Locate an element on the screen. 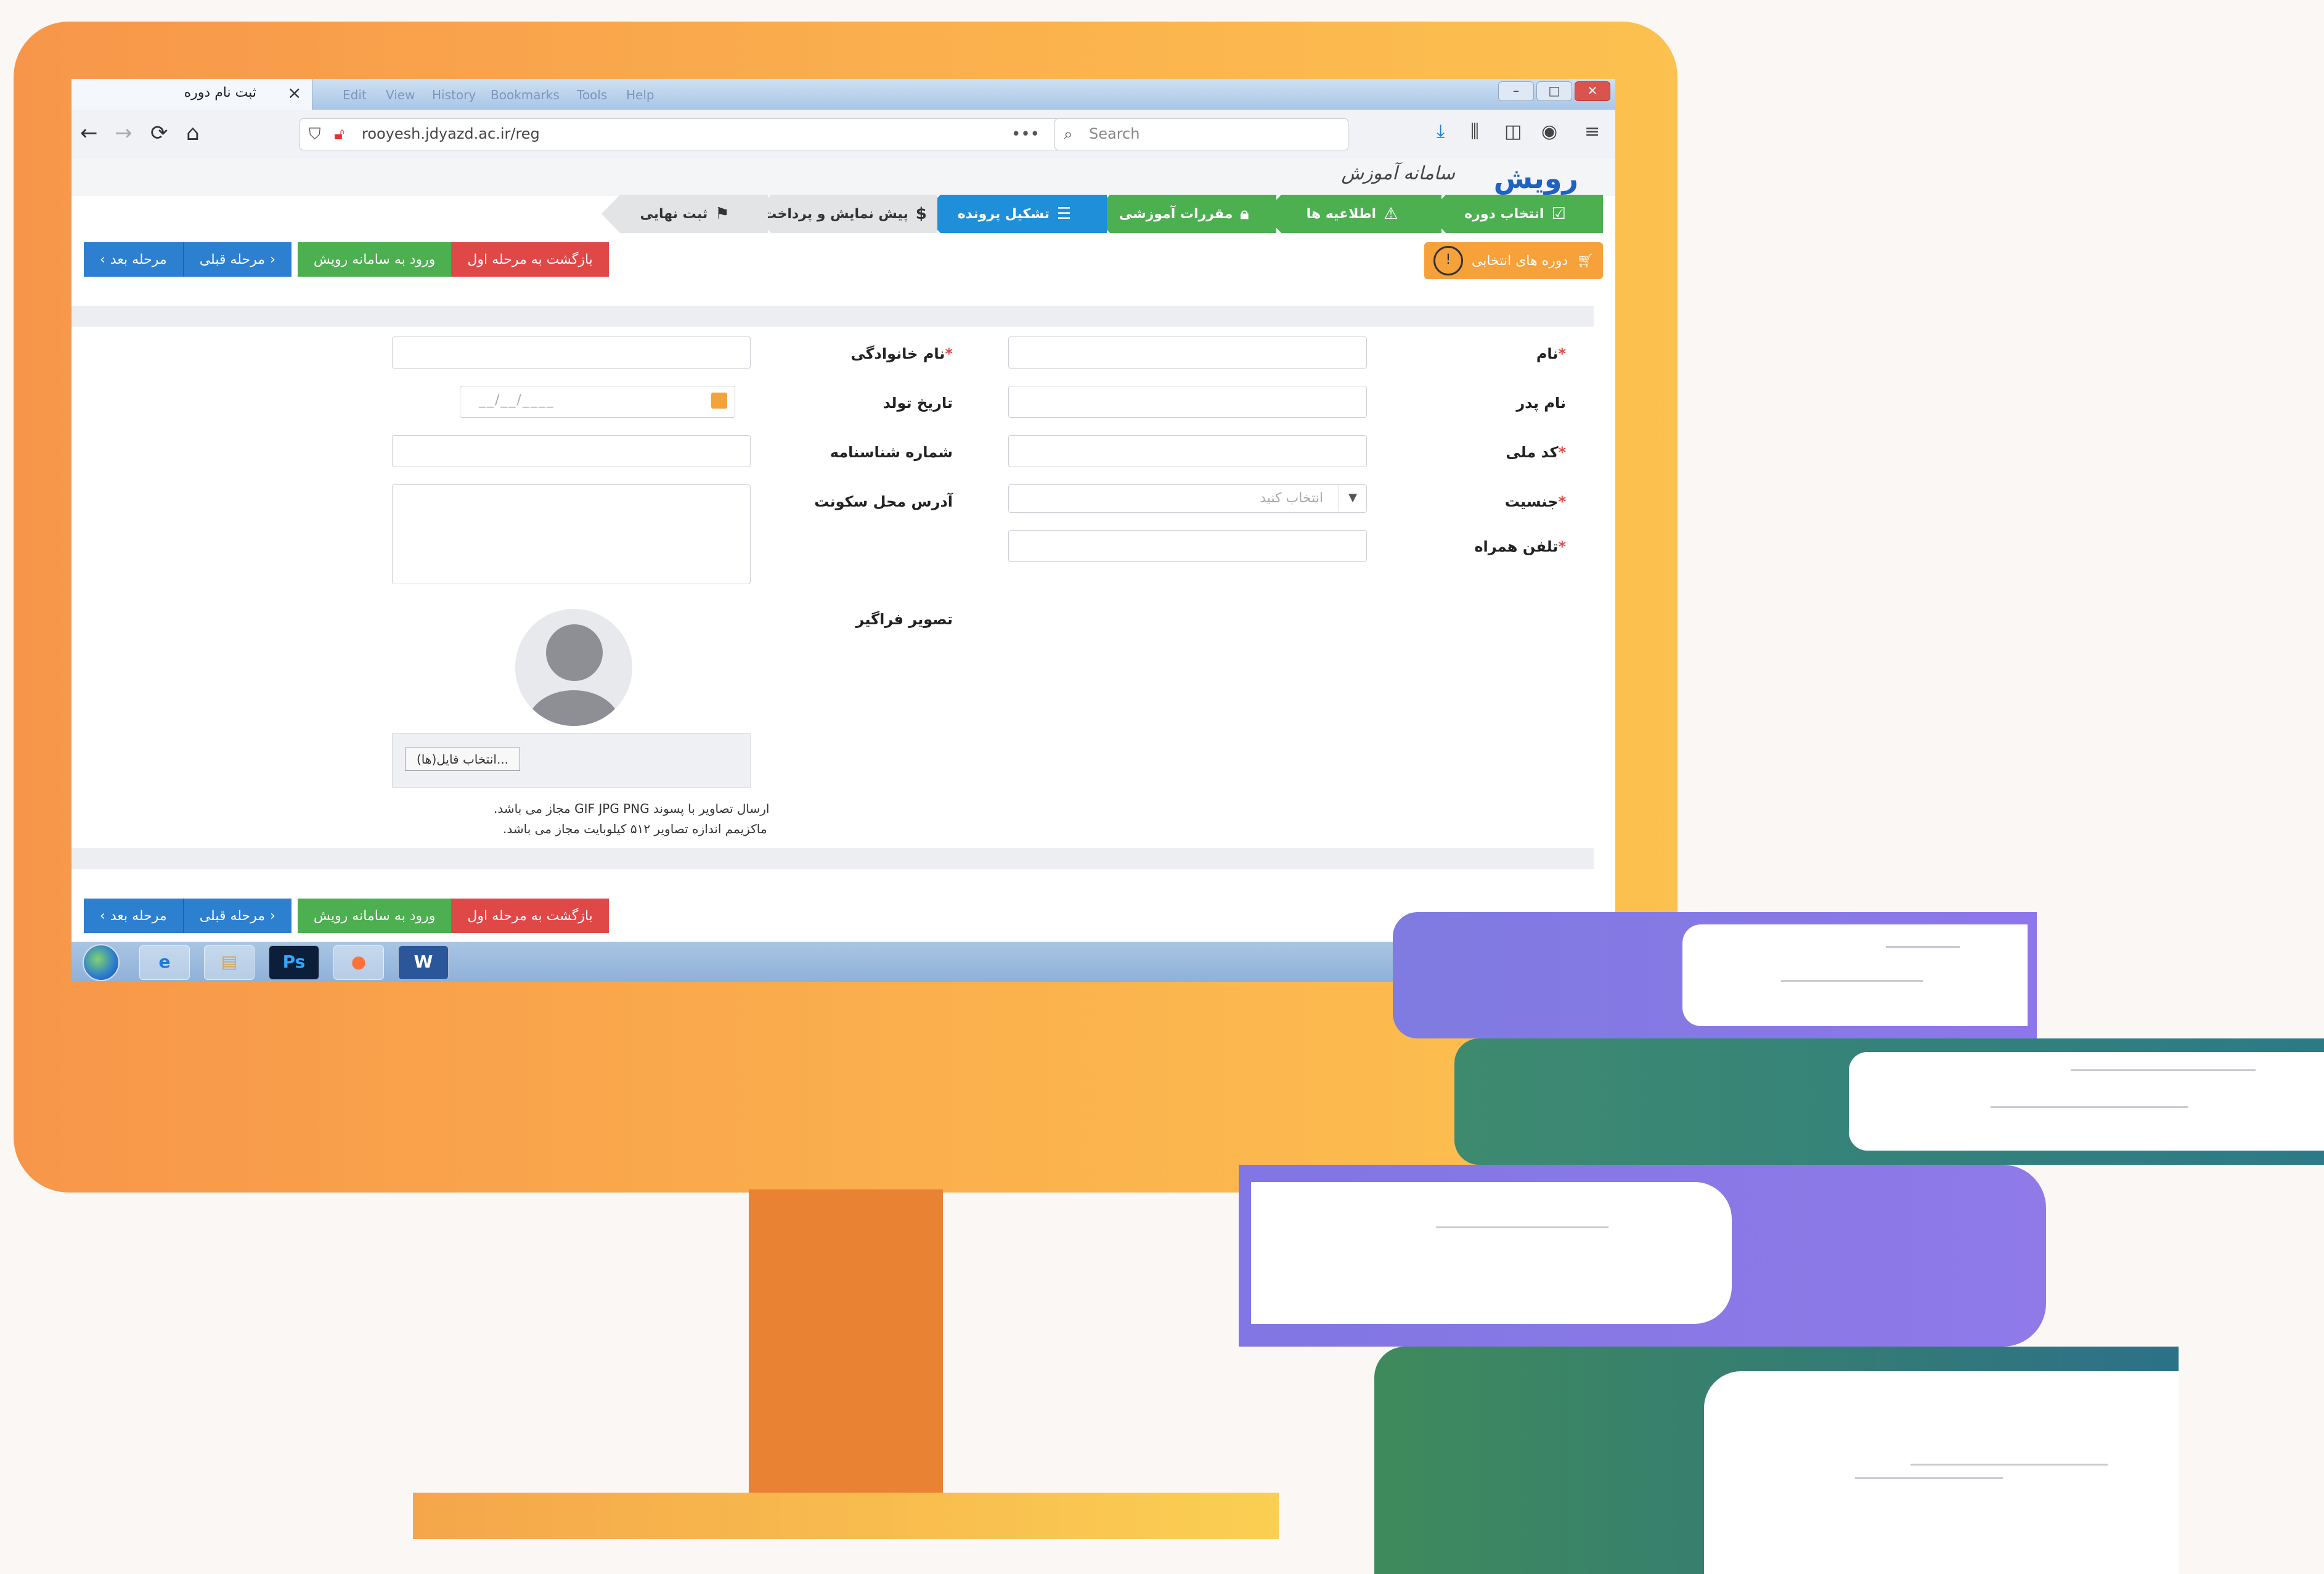  forward-icon: → is located at coordinates (124, 133).